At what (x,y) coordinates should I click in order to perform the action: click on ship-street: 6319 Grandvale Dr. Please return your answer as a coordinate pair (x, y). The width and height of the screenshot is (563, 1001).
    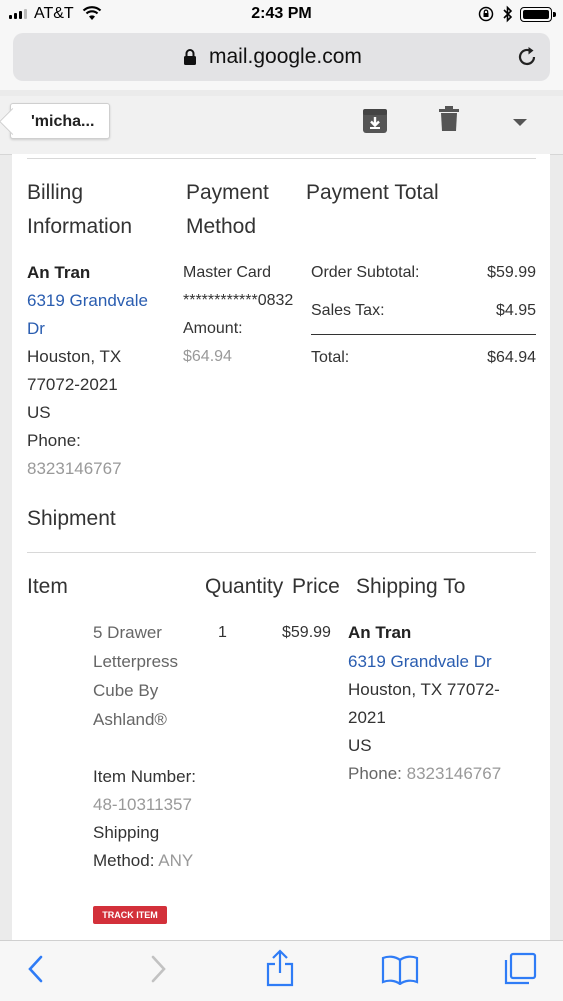
    Looking at the image, I should click on (420, 662).